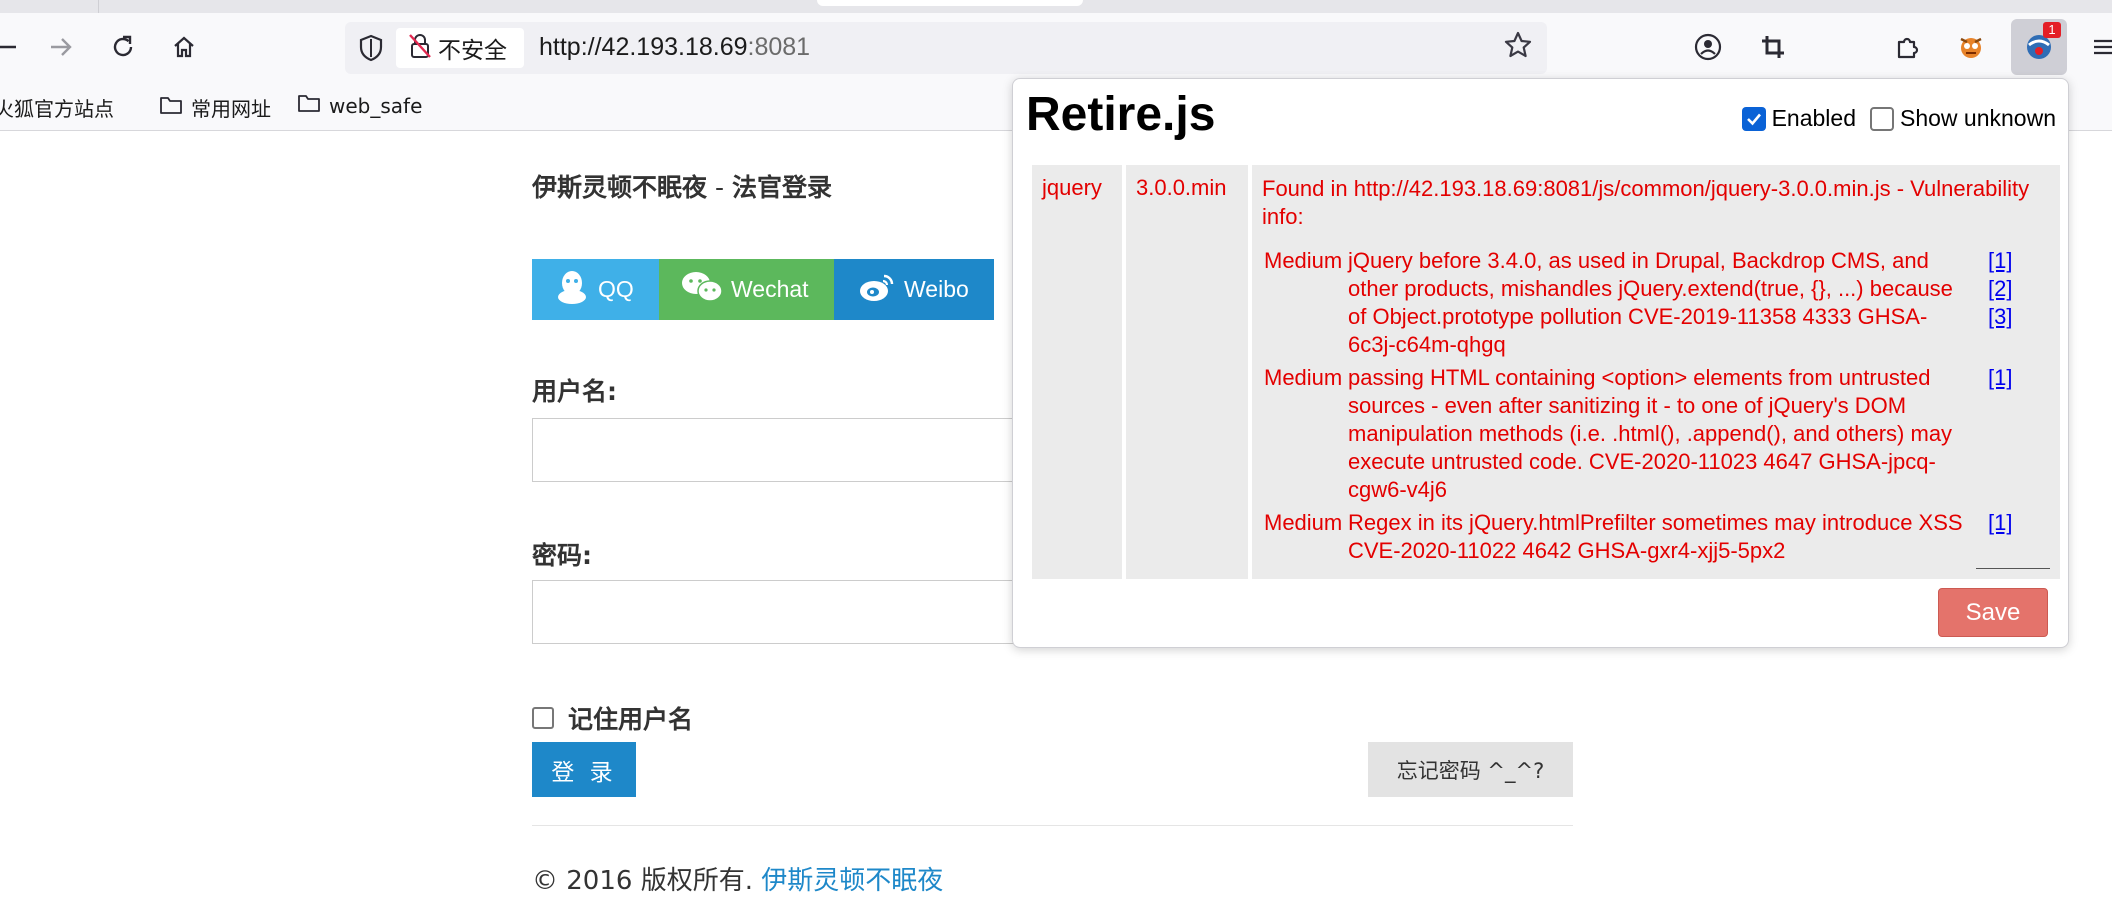 The height and width of the screenshot is (915, 2112). I want to click on bookmark-folder-common: 常用网址, so click(215, 107).